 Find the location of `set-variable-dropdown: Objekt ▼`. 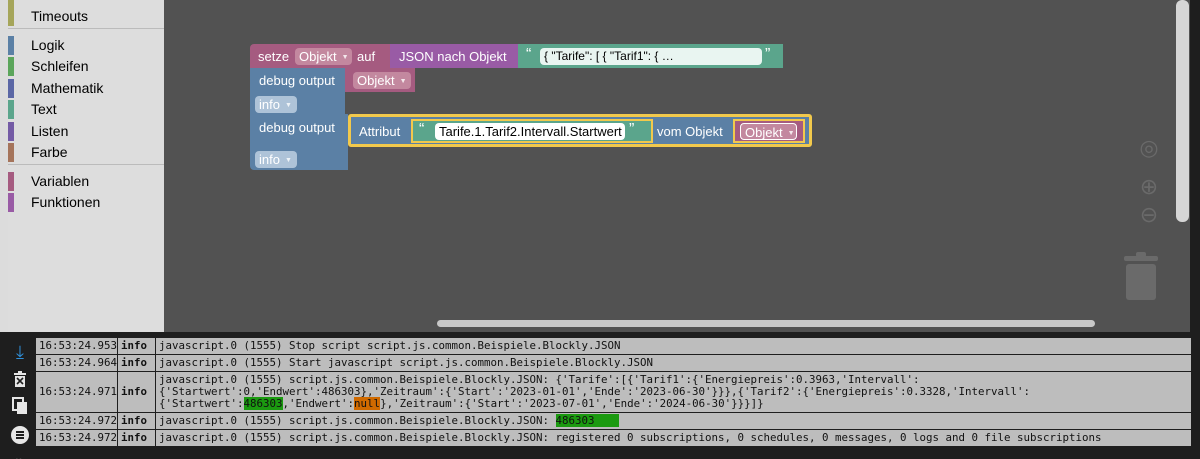

set-variable-dropdown: Objekt ▼ is located at coordinates (323, 56).